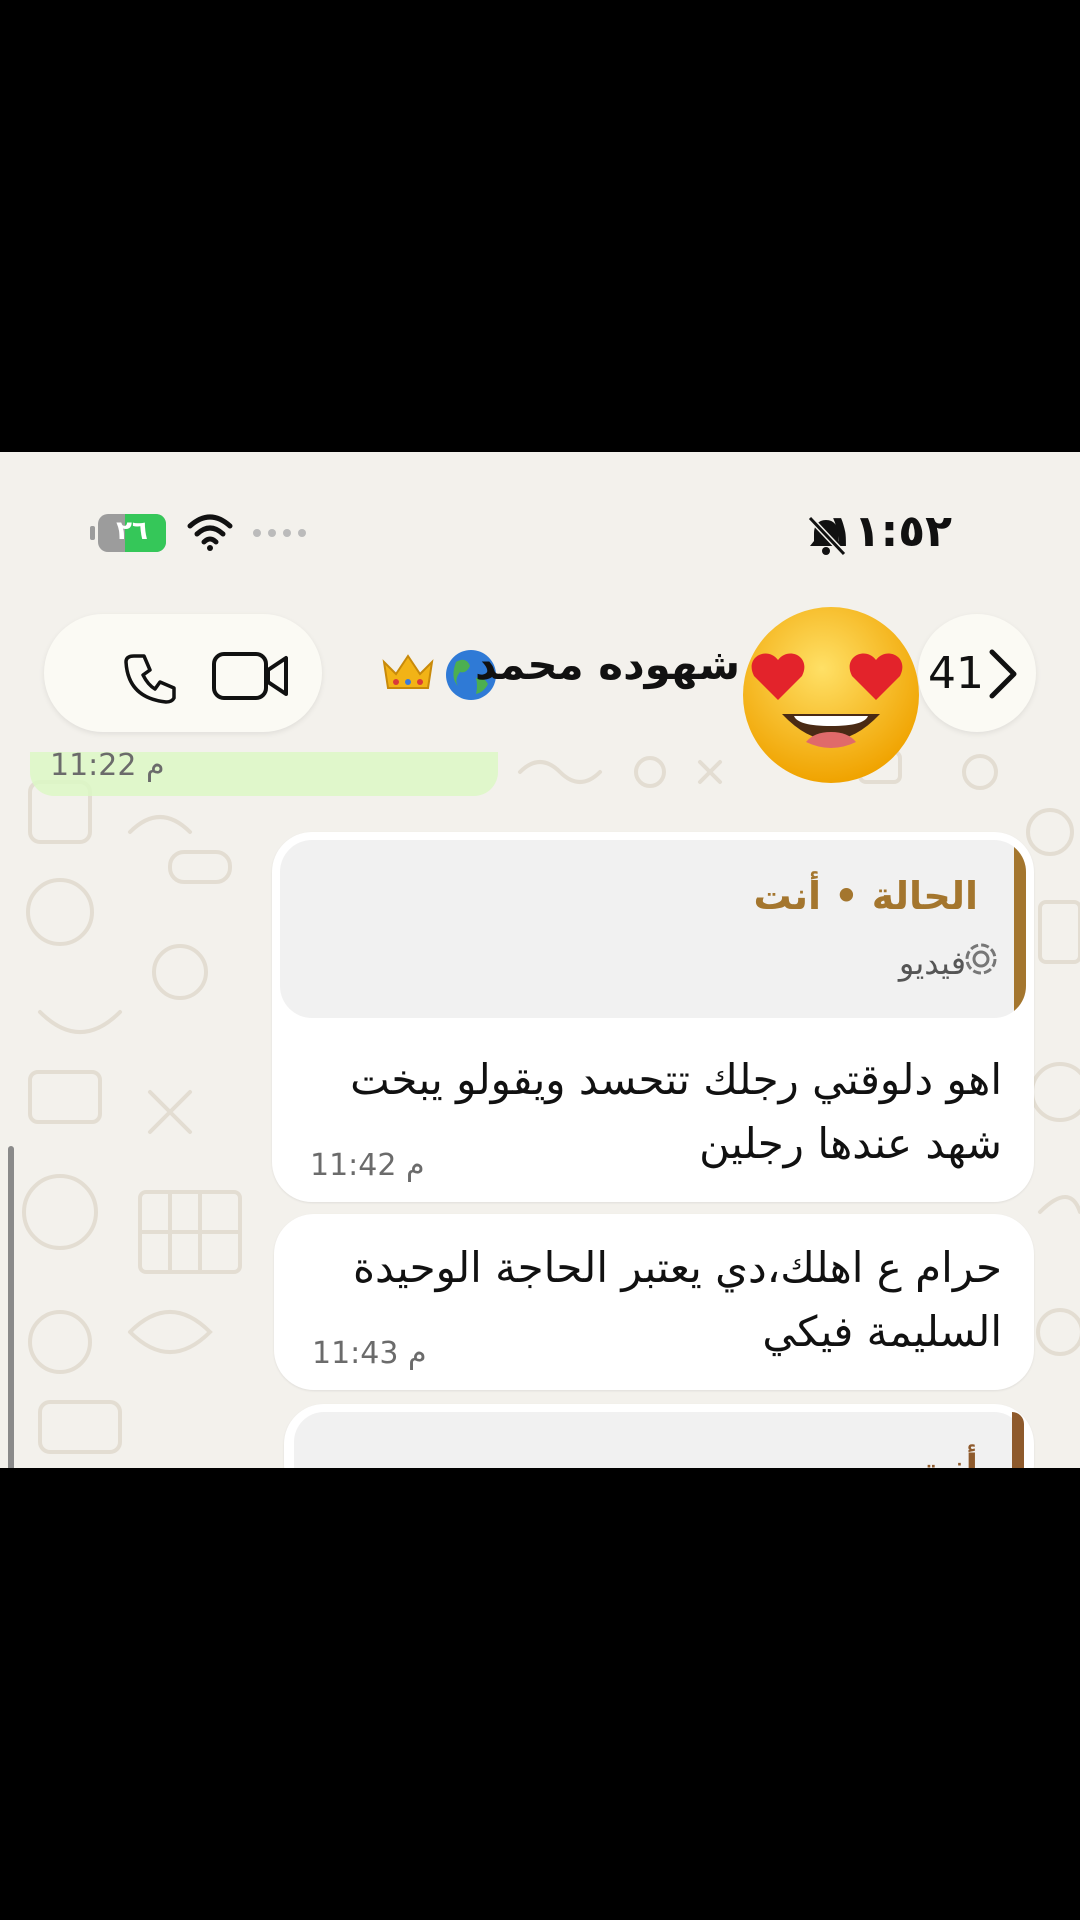 The image size is (1080, 1920). What do you see at coordinates (932, 963) in the screenshot?
I see `quote-subtitle: فيديو` at bounding box center [932, 963].